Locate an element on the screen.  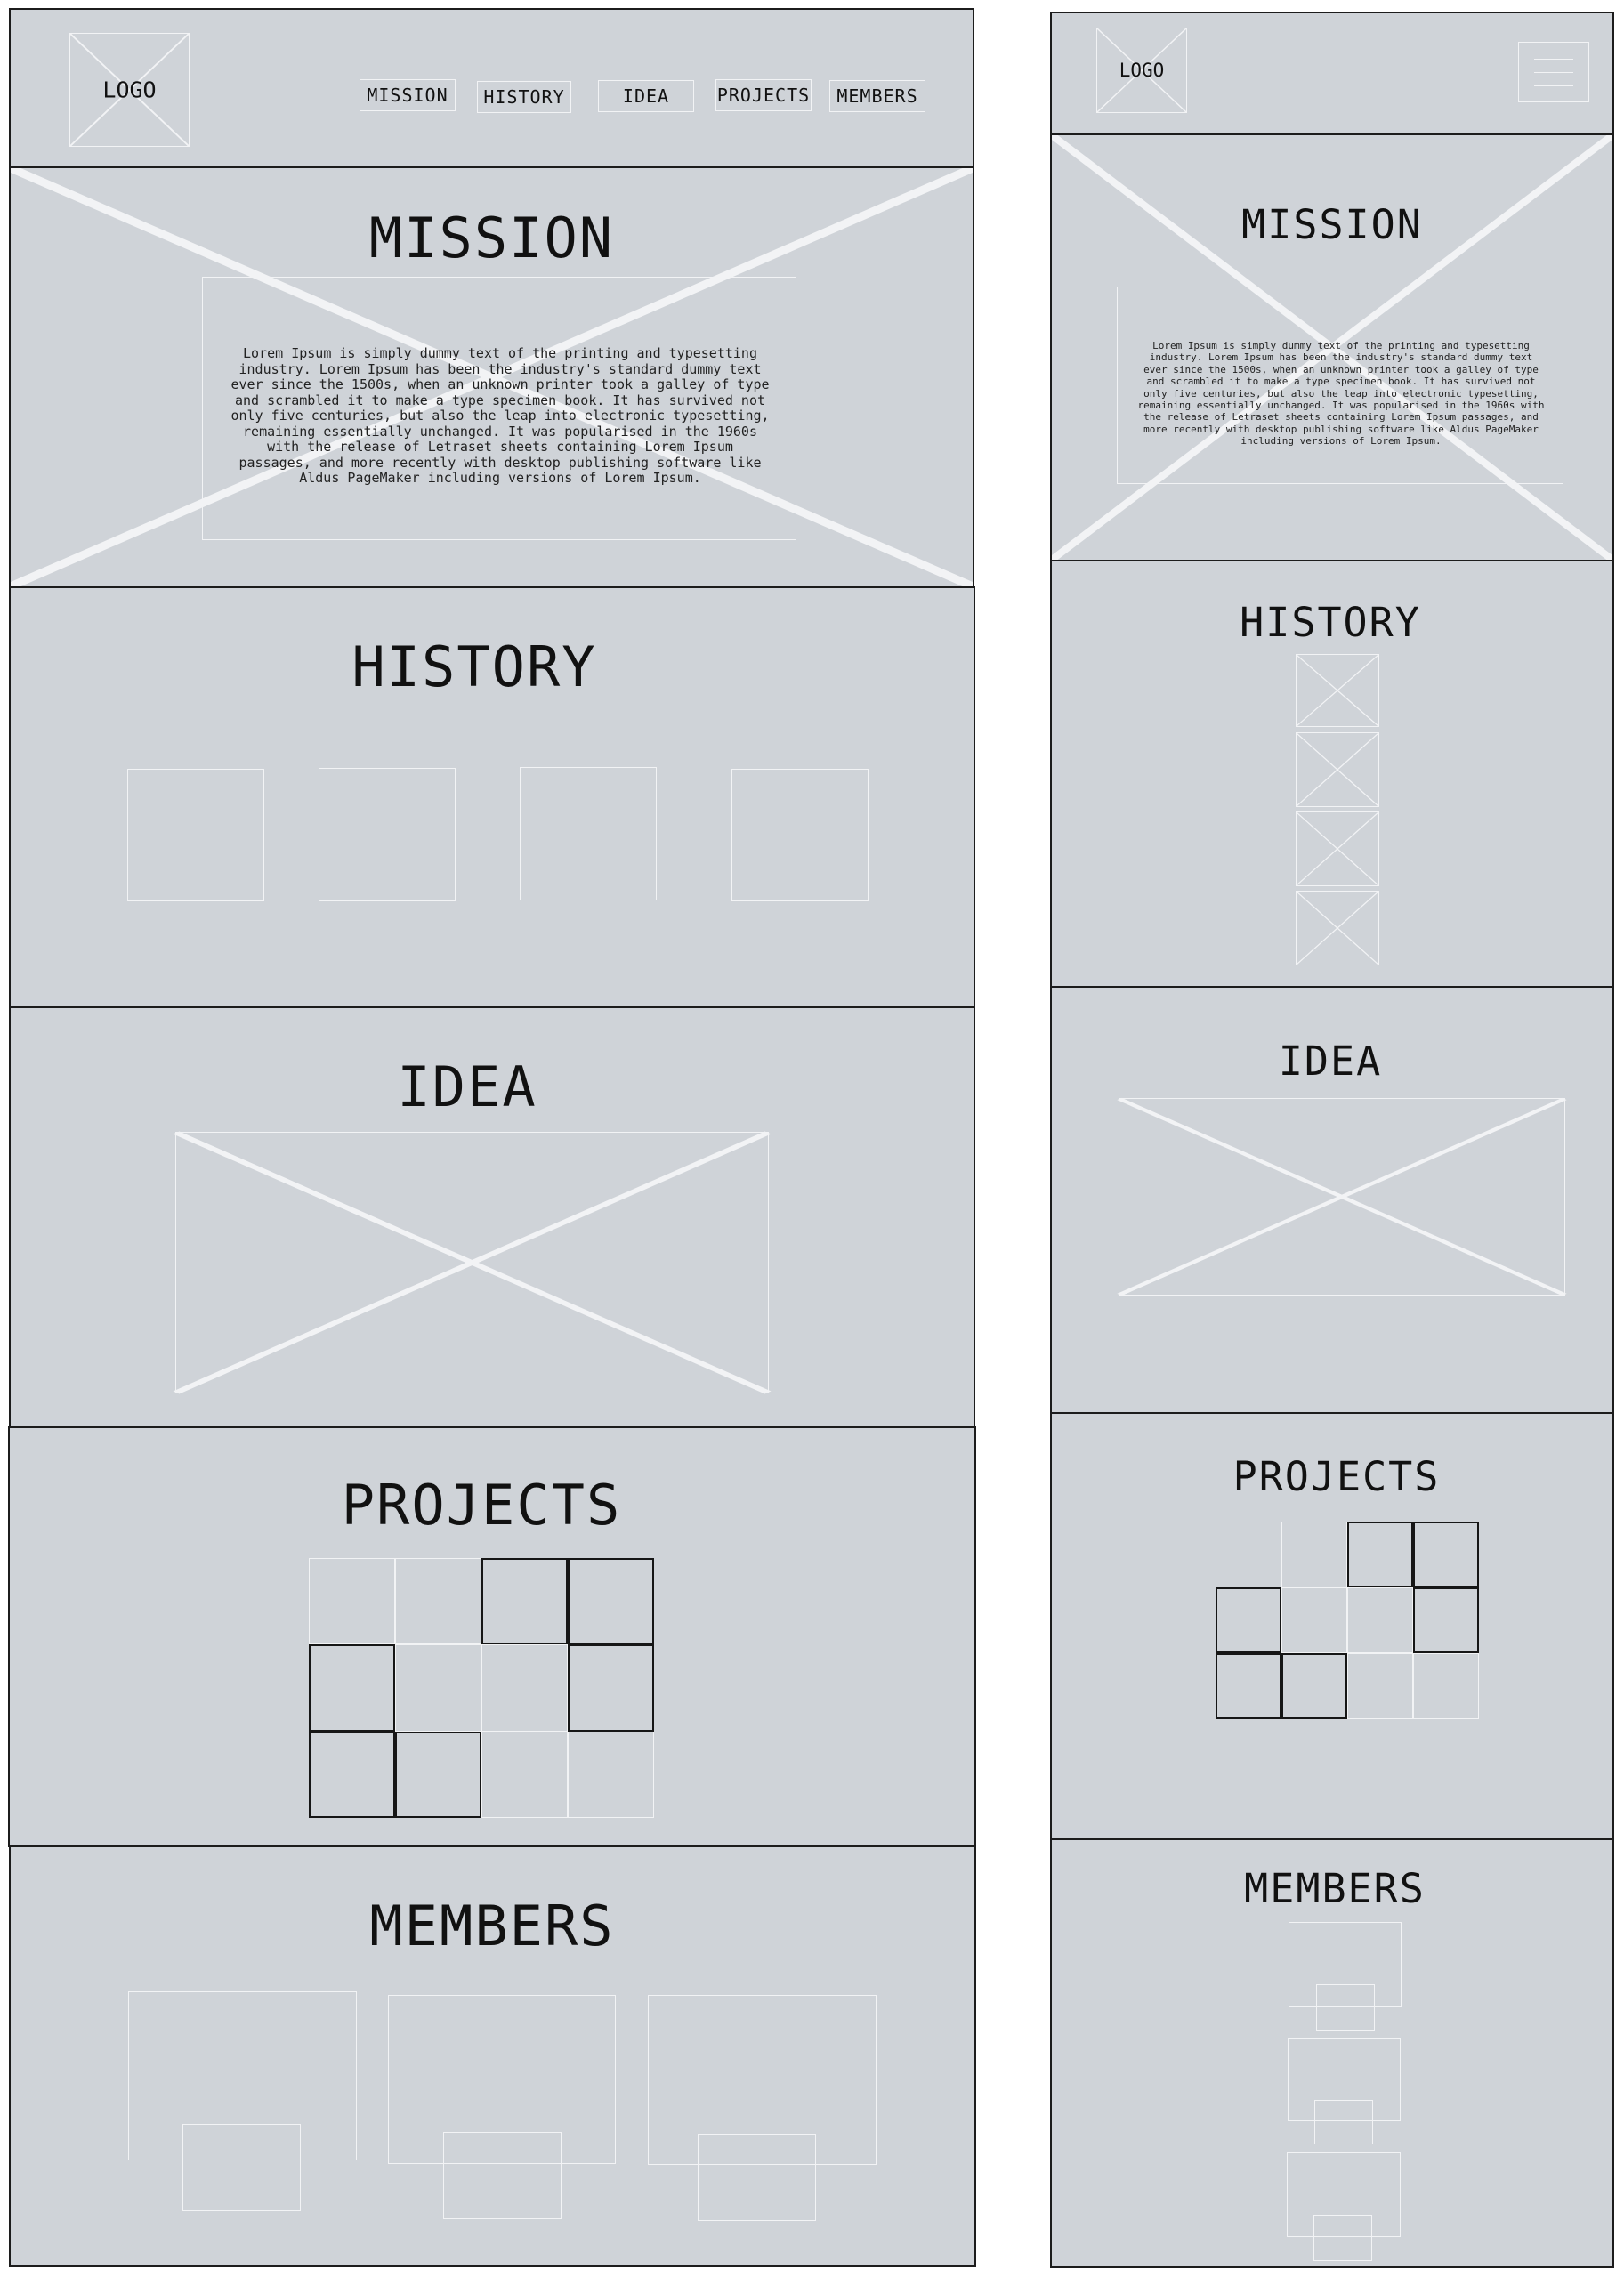
mobile-projects-title: PROJECTS is located at coordinates (1336, 1476).